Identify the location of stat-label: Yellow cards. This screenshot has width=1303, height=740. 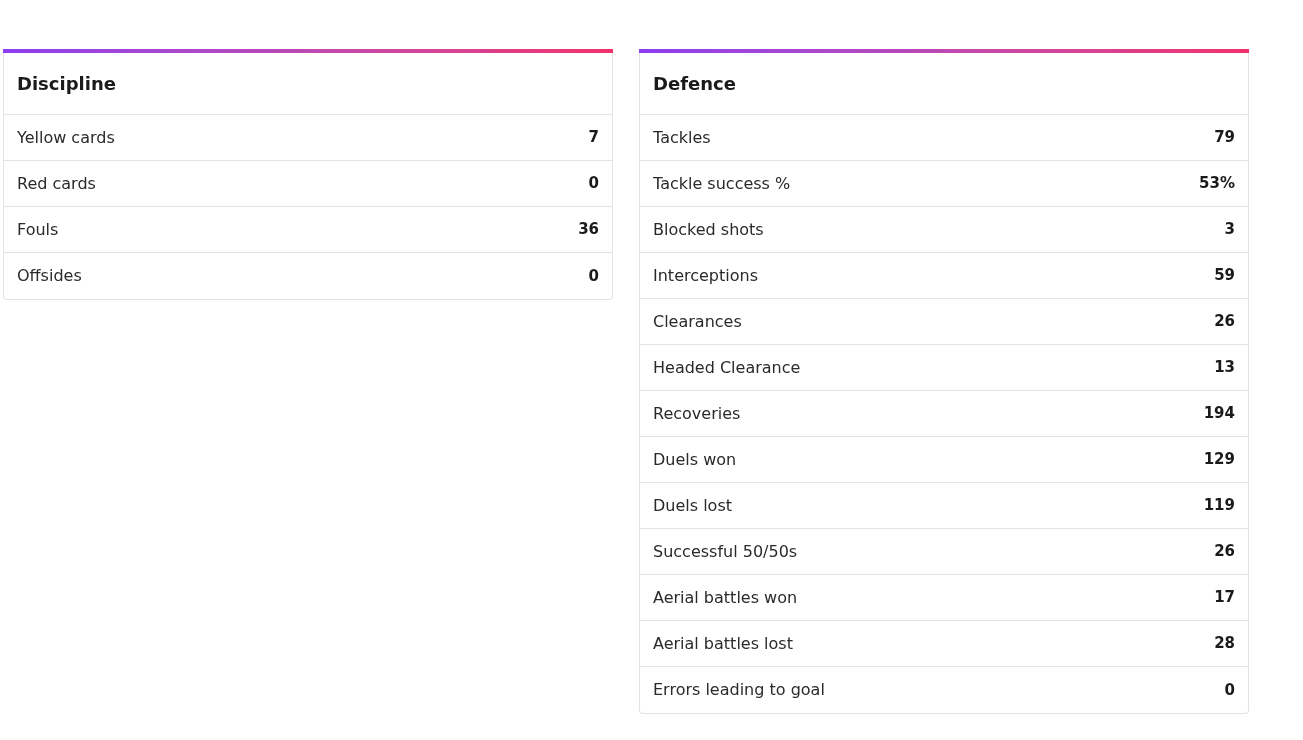
(66, 137).